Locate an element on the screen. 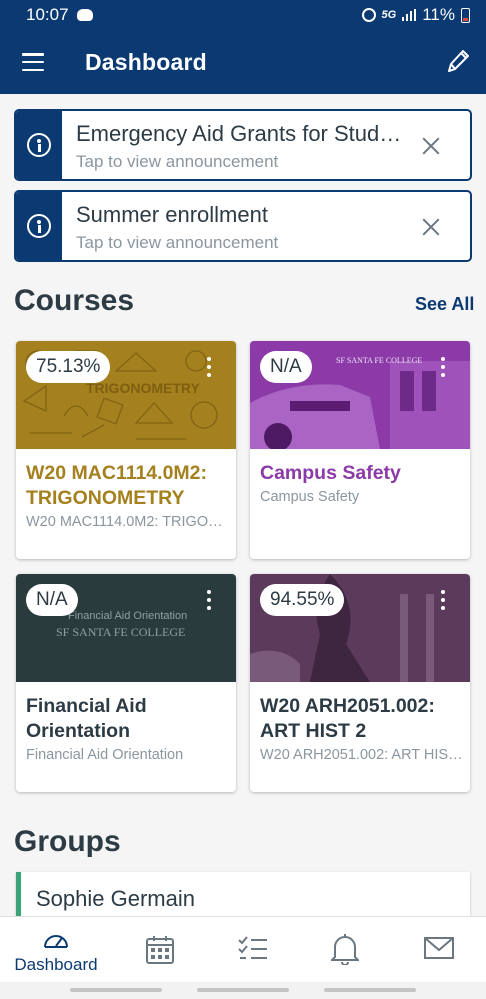  menu-icon is located at coordinates (33, 54).